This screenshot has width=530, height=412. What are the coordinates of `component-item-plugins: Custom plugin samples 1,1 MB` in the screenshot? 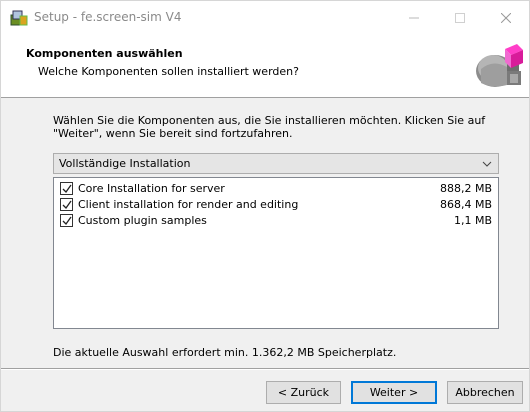 It's located at (276, 221).